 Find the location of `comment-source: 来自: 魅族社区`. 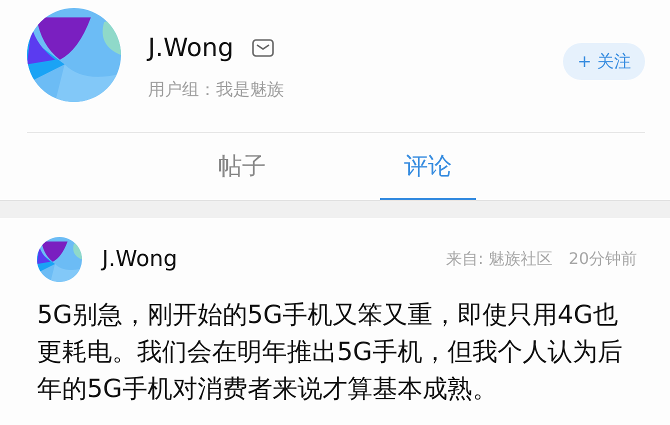

comment-source: 来自: 魅族社区 is located at coordinates (499, 259).